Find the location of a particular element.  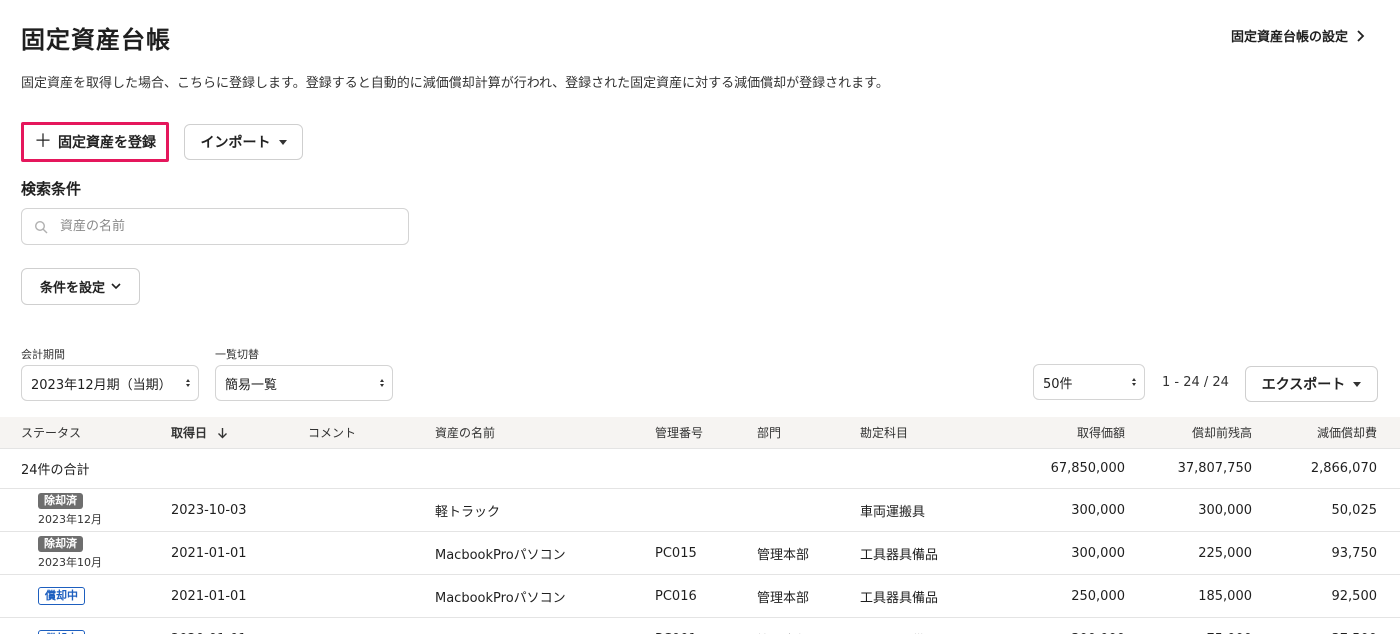

column-pre-depreciation-balance: 償却前残高 is located at coordinates (1221, 433).